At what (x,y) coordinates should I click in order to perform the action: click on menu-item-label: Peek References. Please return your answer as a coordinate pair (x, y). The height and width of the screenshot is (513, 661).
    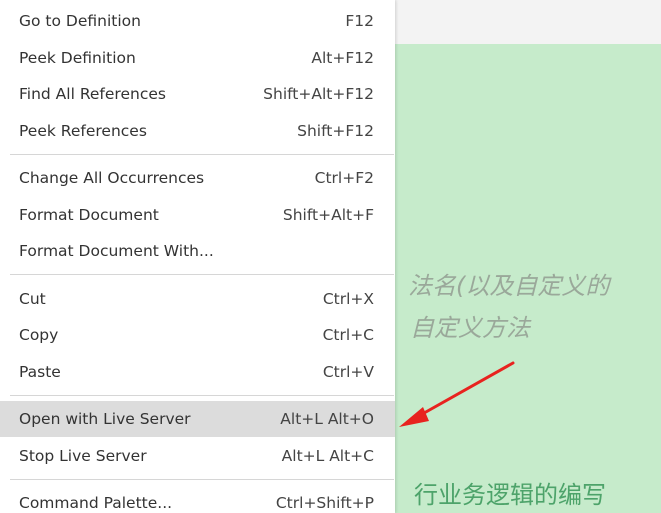
    Looking at the image, I should click on (83, 130).